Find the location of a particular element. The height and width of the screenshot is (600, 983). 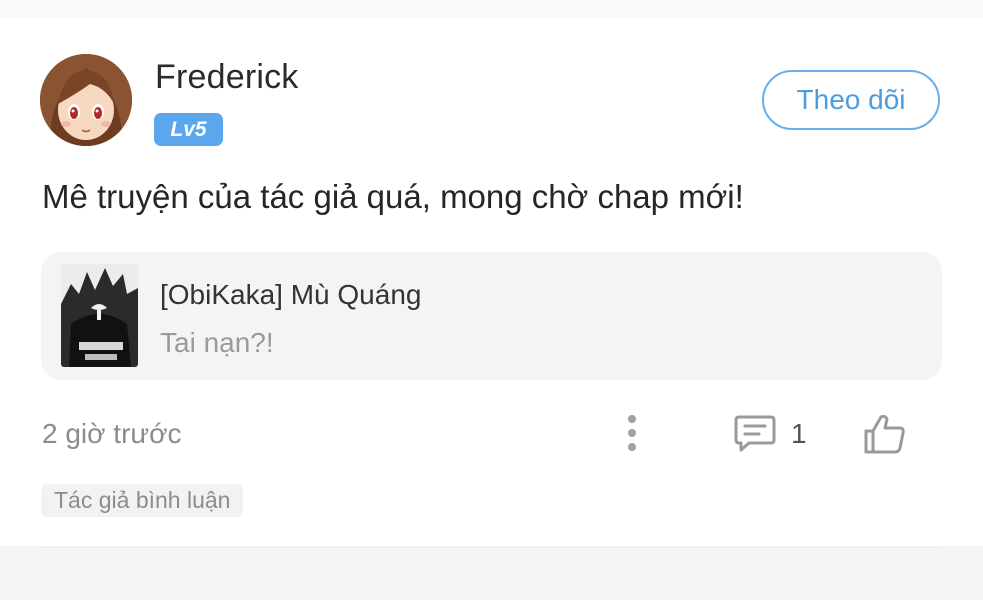

story-thumbnail is located at coordinates (99, 315).